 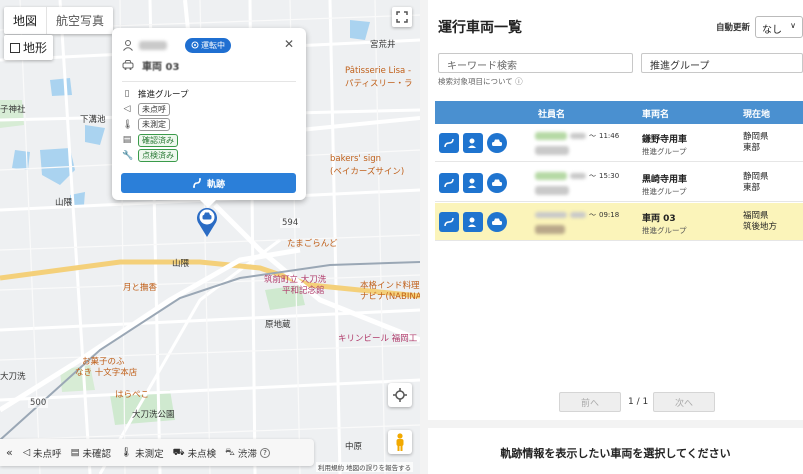 What do you see at coordinates (312, 244) in the screenshot?
I see `map-label: たまごらんど` at bounding box center [312, 244].